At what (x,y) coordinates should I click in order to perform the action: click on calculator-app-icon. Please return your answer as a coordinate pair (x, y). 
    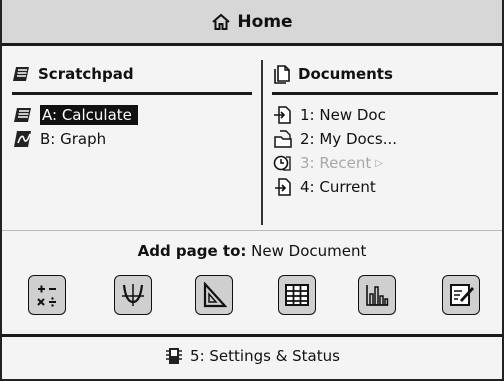
    Looking at the image, I should click on (46, 296).